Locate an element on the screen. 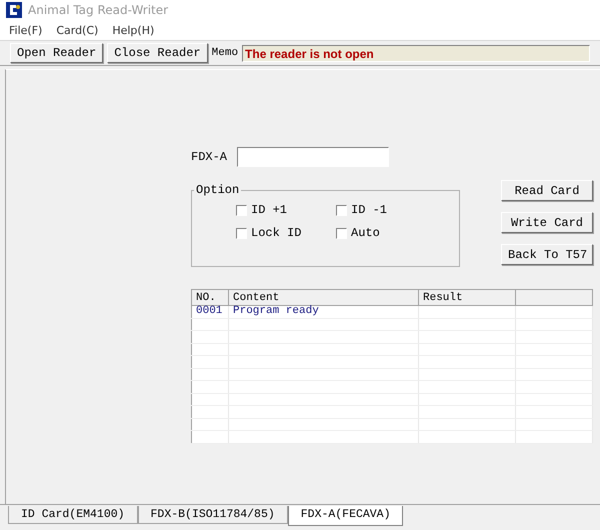  checkbox-label: Lock ID is located at coordinates (276, 233).